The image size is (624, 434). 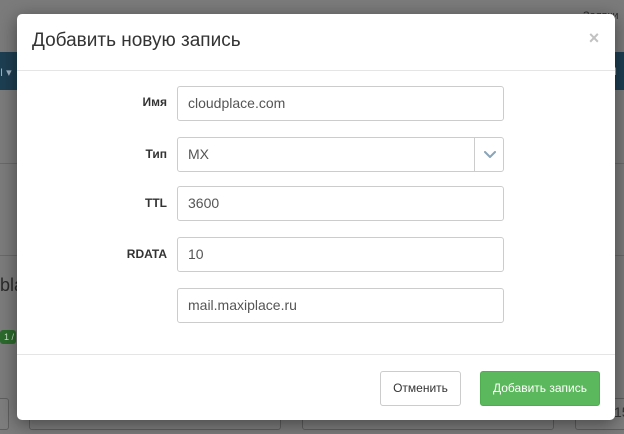 What do you see at coordinates (316, 387) in the screenshot?
I see `modal-footer: Отменить Добавить запись` at bounding box center [316, 387].